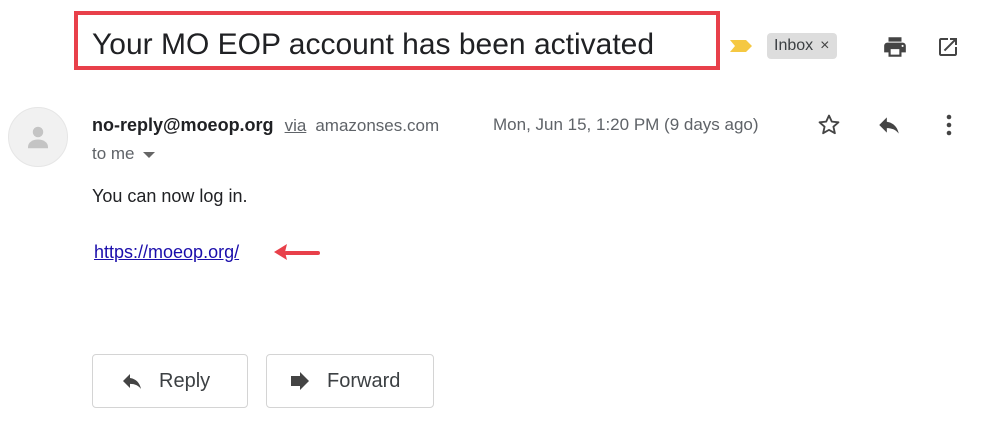  I want to click on annotation-arrow-icon, so click(297, 252).